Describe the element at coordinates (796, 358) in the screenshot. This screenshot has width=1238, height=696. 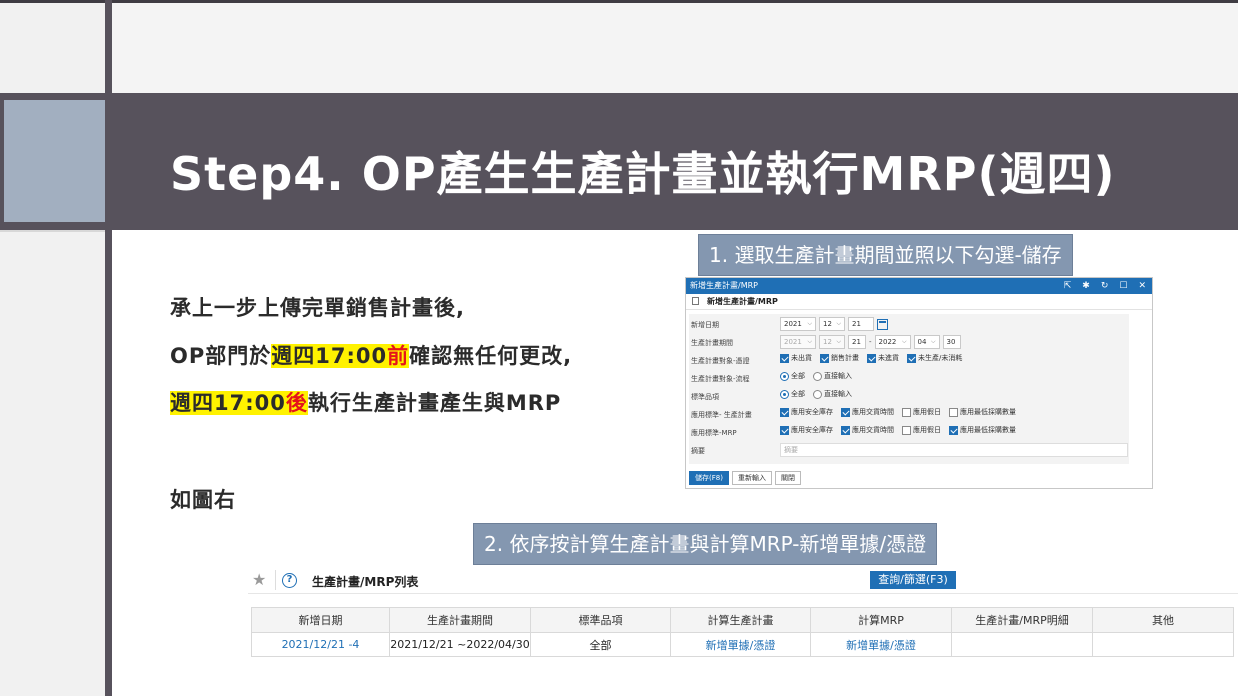
I see `checkbox-unshipped: 未出貨` at that location.